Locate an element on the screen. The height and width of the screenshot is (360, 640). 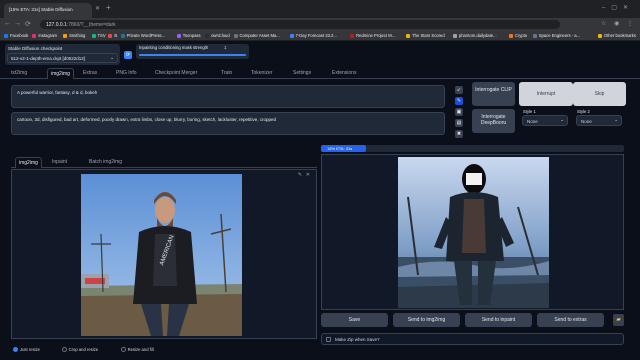
bookmark-item: Toonpass is located at coordinates (188, 35).